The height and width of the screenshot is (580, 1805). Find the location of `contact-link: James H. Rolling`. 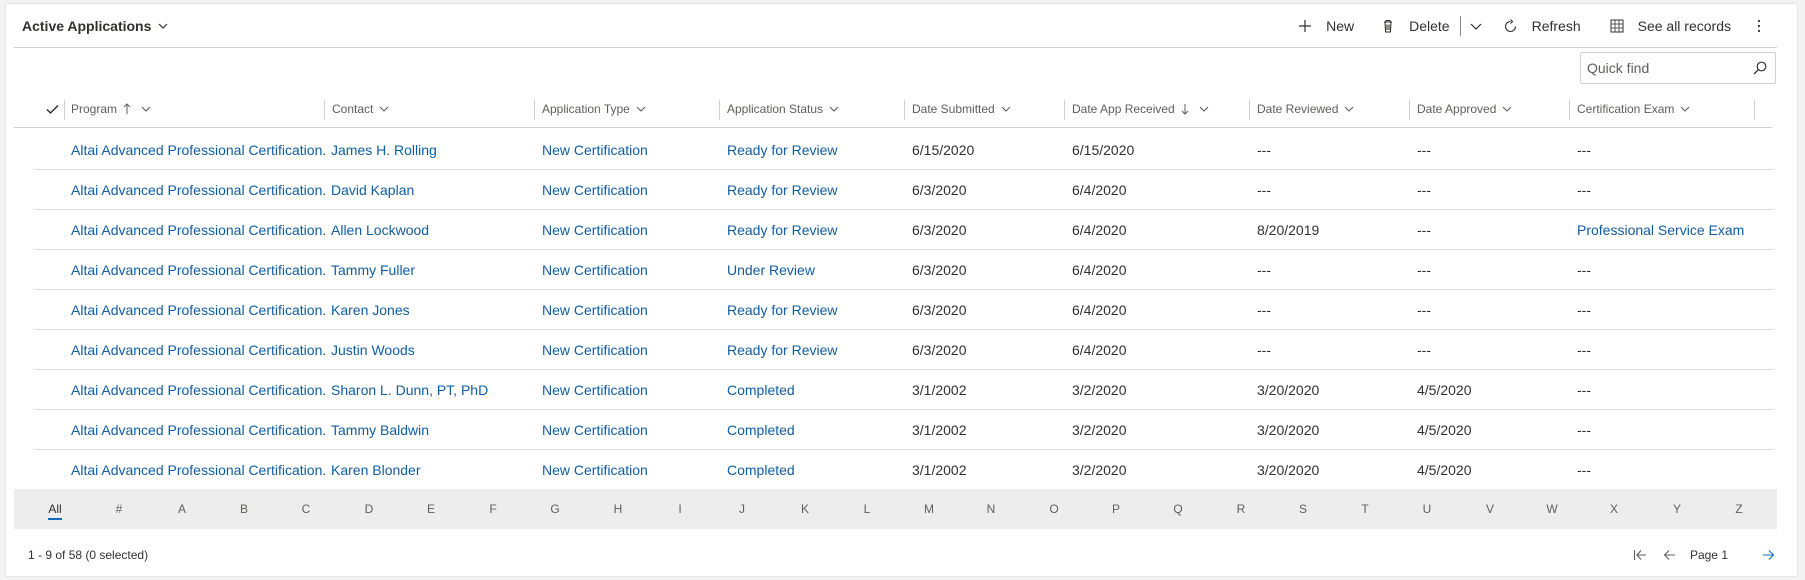

contact-link: James H. Rolling is located at coordinates (384, 150).